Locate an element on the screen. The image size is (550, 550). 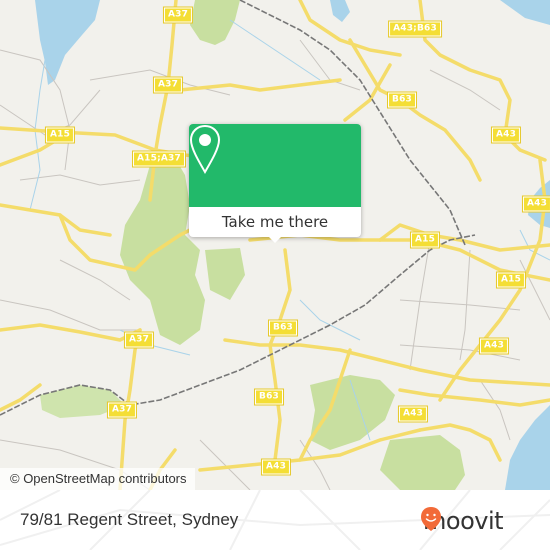
location-popup: Take me there is located at coordinates (275, 183).